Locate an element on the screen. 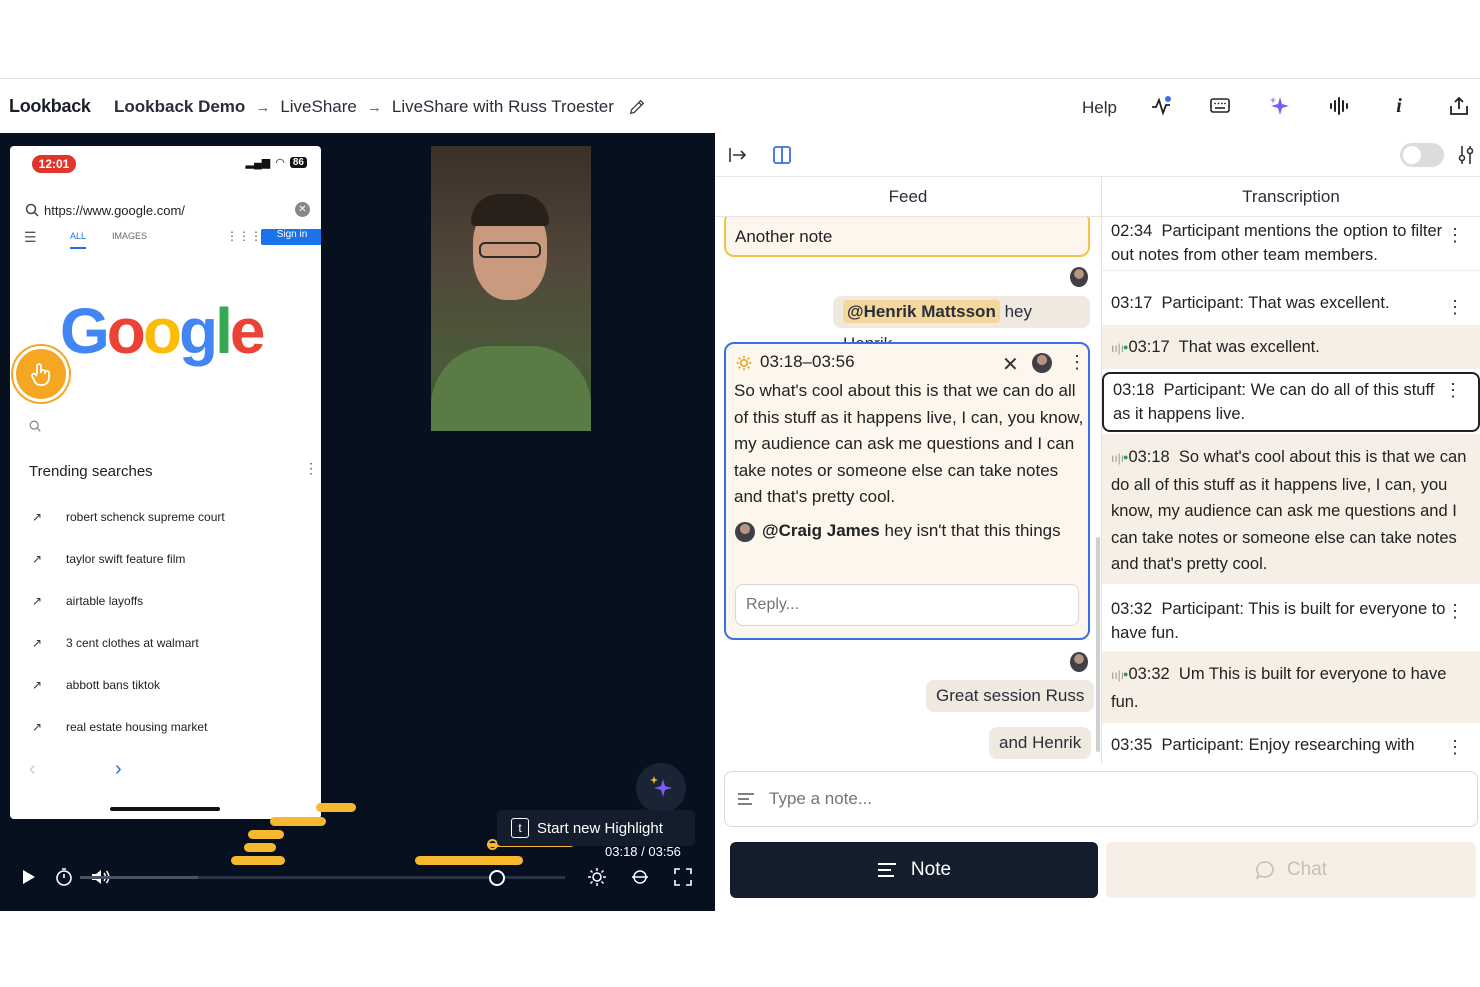 This screenshot has width=1480, height=987. brightness-icon is located at coordinates (597, 877).